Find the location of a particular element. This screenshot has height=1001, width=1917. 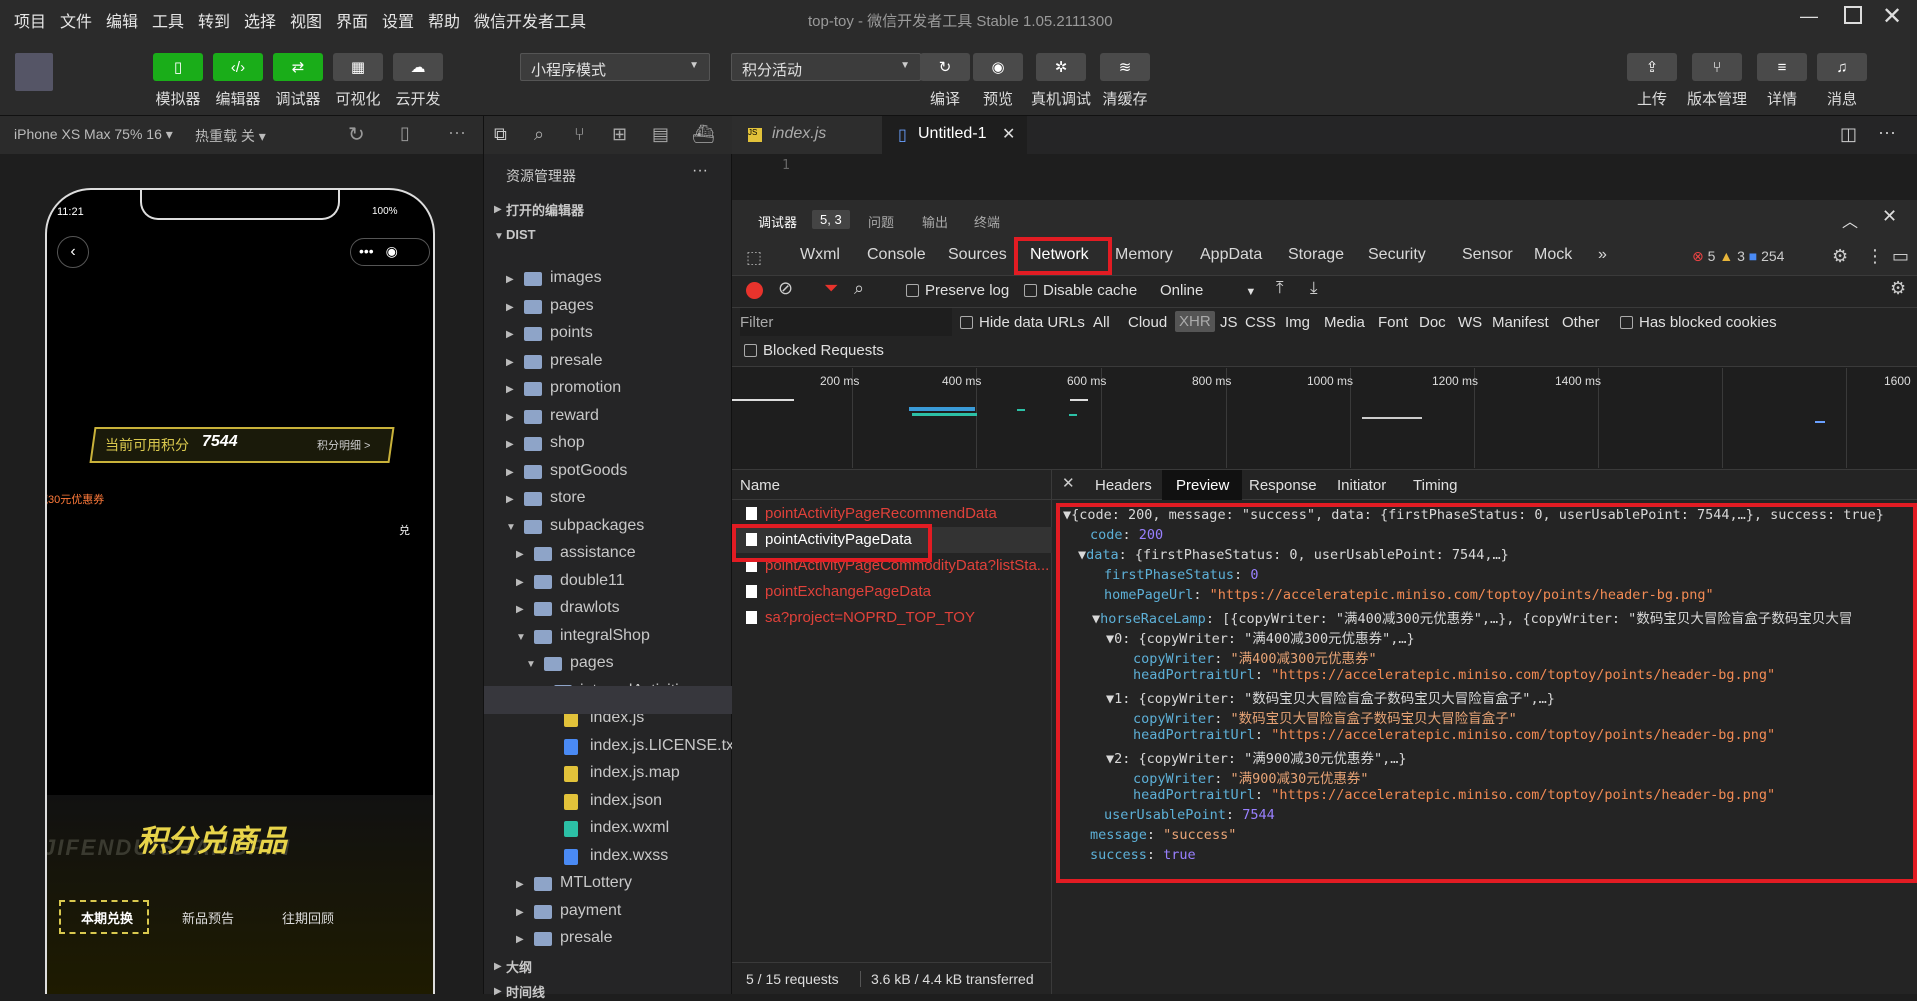

inspect-icon: ⬚ is located at coordinates (754, 258).